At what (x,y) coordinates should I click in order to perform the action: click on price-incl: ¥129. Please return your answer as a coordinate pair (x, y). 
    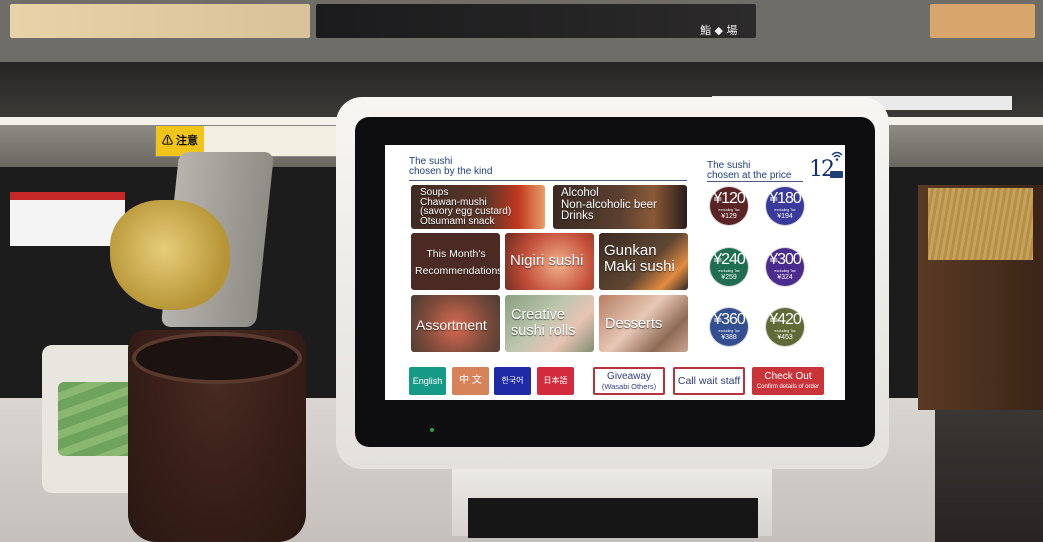
    Looking at the image, I should click on (729, 216).